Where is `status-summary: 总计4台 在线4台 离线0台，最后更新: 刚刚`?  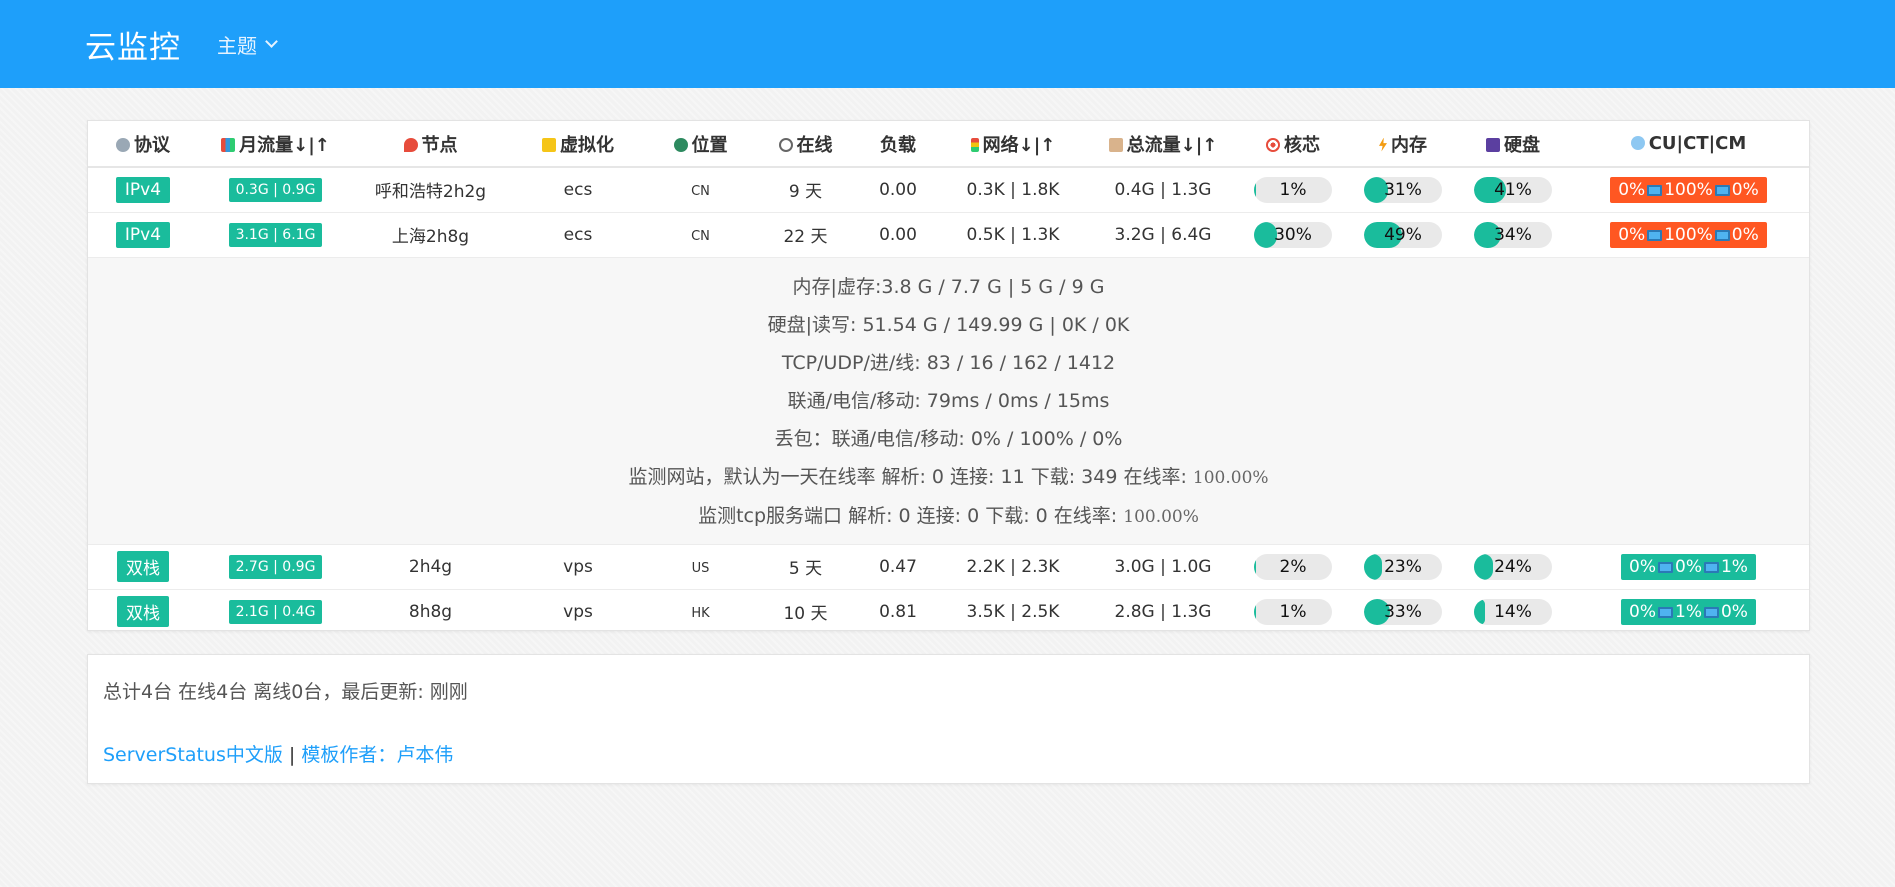 status-summary: 总计4台 在线4台 离线0台，最后更新: 刚刚 is located at coordinates (285, 692).